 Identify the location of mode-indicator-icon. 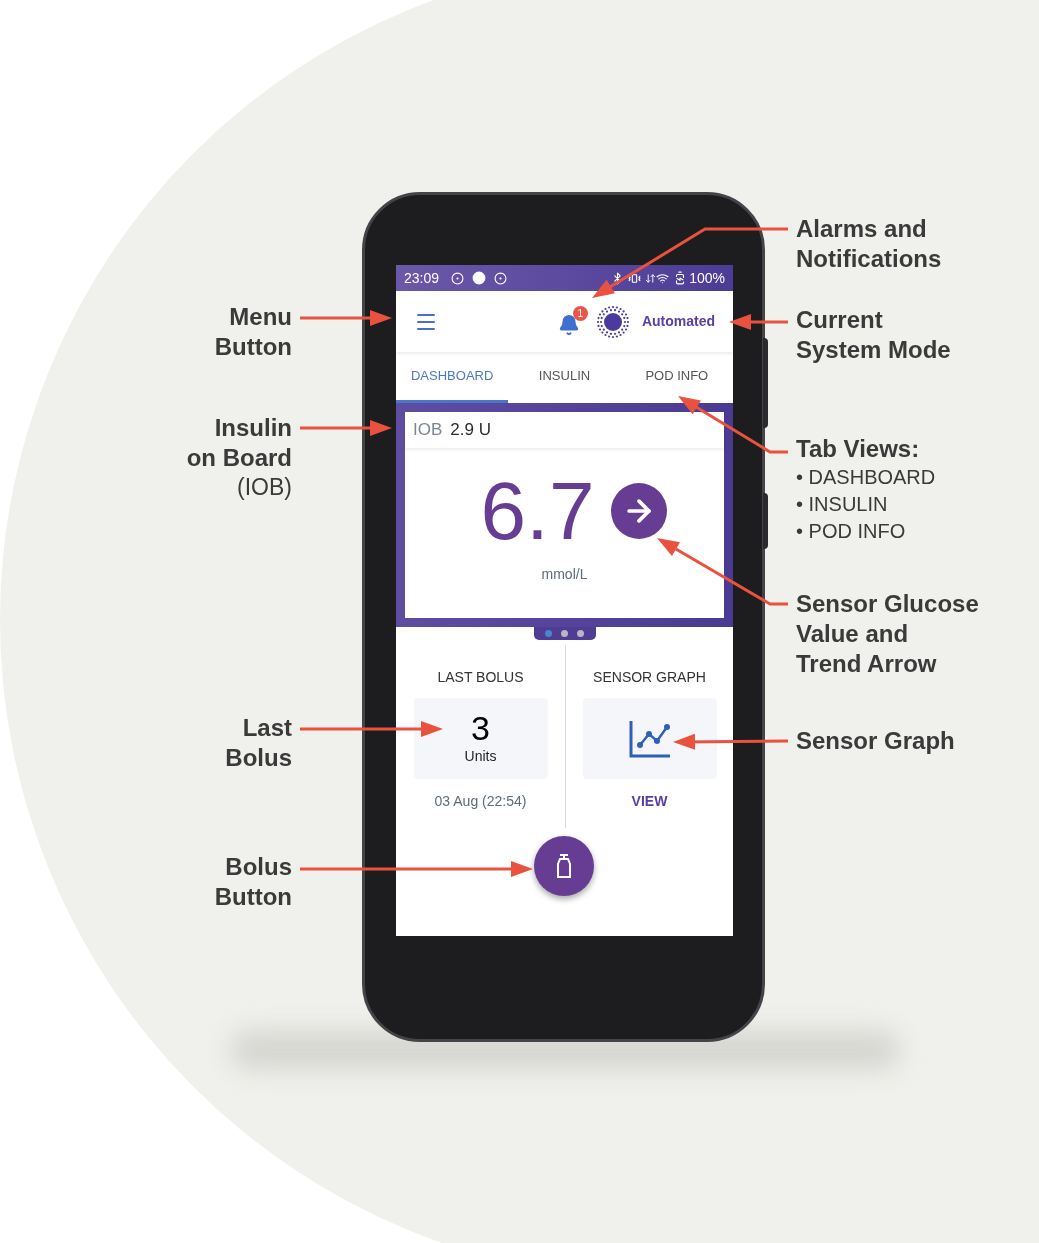
(612, 321).